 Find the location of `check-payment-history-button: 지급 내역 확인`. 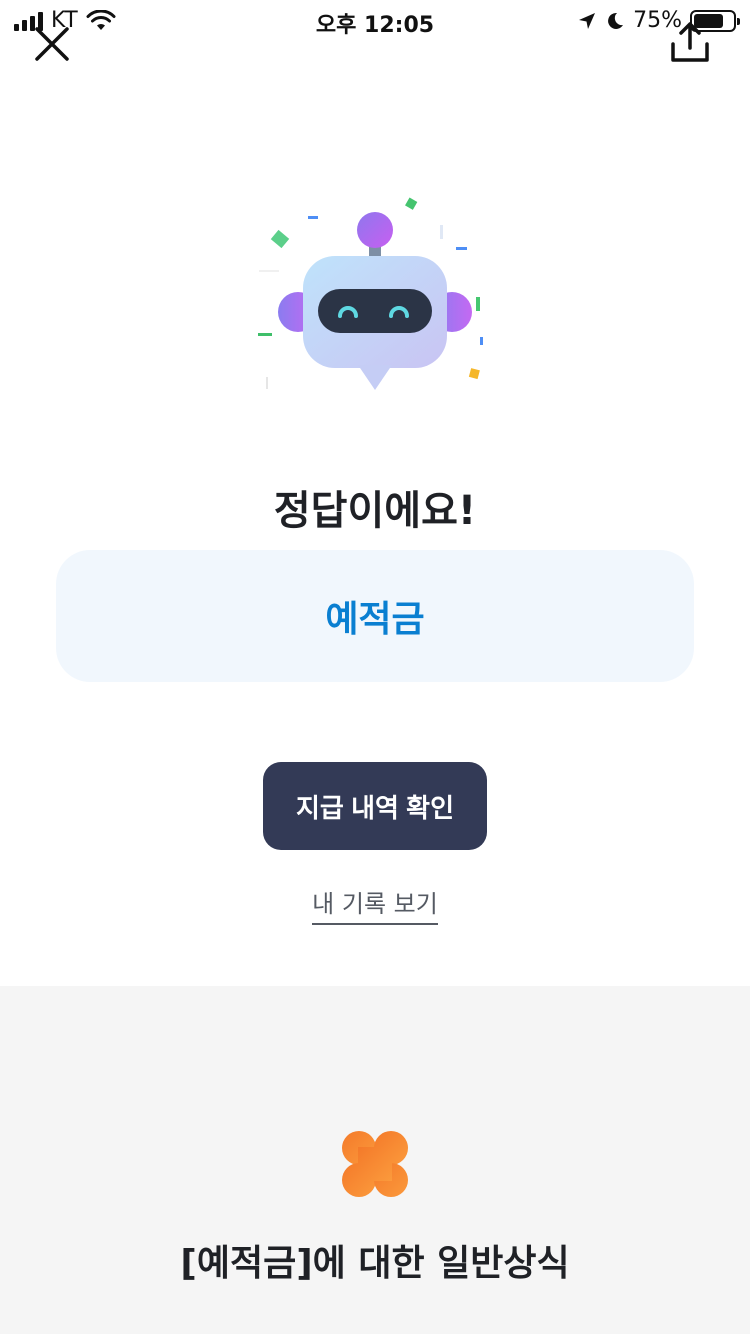

check-payment-history-button: 지급 내역 확인 is located at coordinates (375, 806).